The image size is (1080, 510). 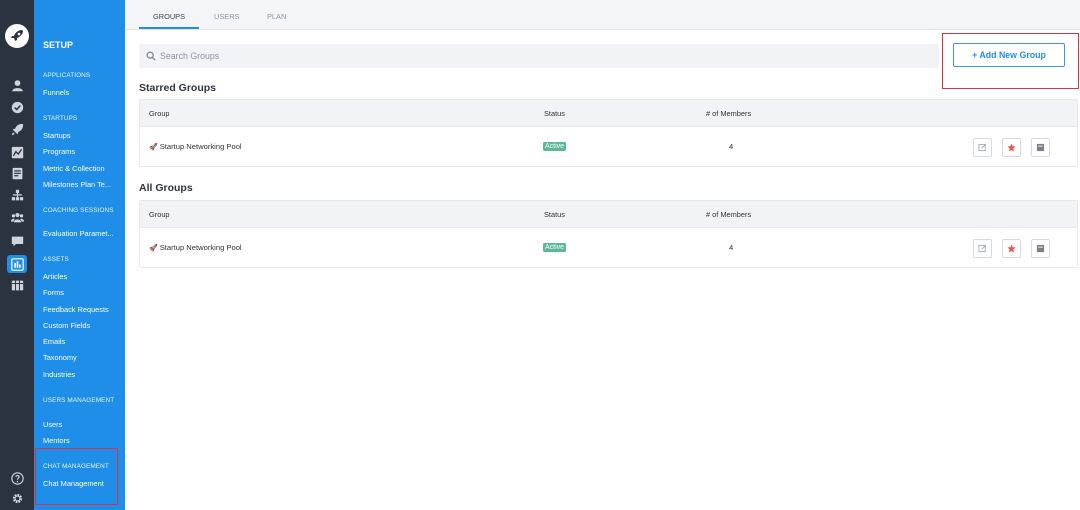 I want to click on sidebar-item-articles: Articles, so click(x=80, y=276).